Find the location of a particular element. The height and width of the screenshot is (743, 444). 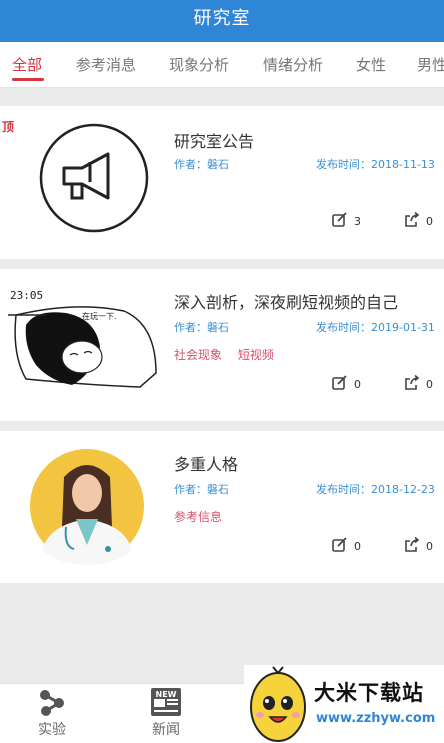

experiment-icon is located at coordinates (52, 703).